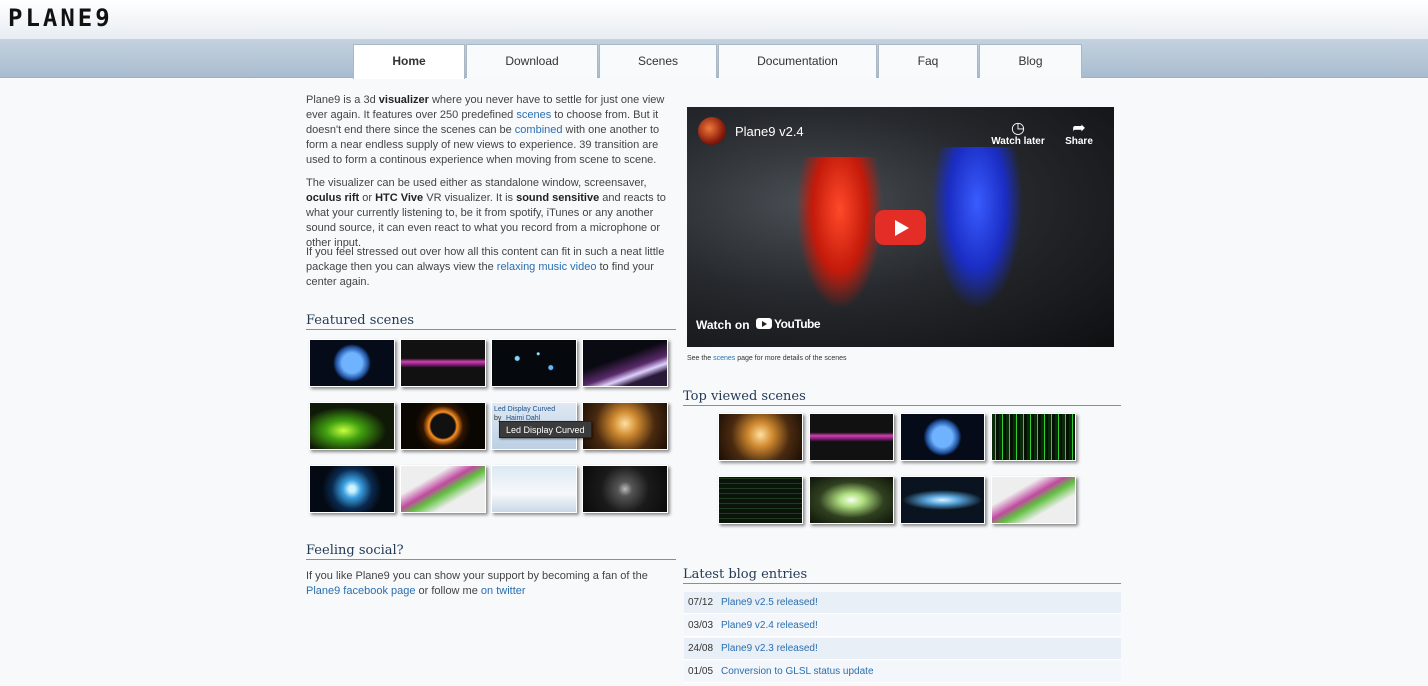 This screenshot has height=686, width=1428. I want to click on blog-entry: 03/03 Plane9 v2.4 released!, so click(902, 626).